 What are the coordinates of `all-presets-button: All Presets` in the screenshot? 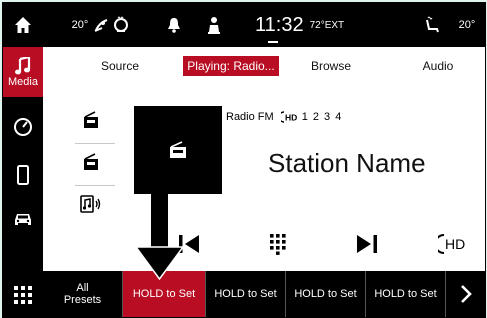 It's located at (83, 294).